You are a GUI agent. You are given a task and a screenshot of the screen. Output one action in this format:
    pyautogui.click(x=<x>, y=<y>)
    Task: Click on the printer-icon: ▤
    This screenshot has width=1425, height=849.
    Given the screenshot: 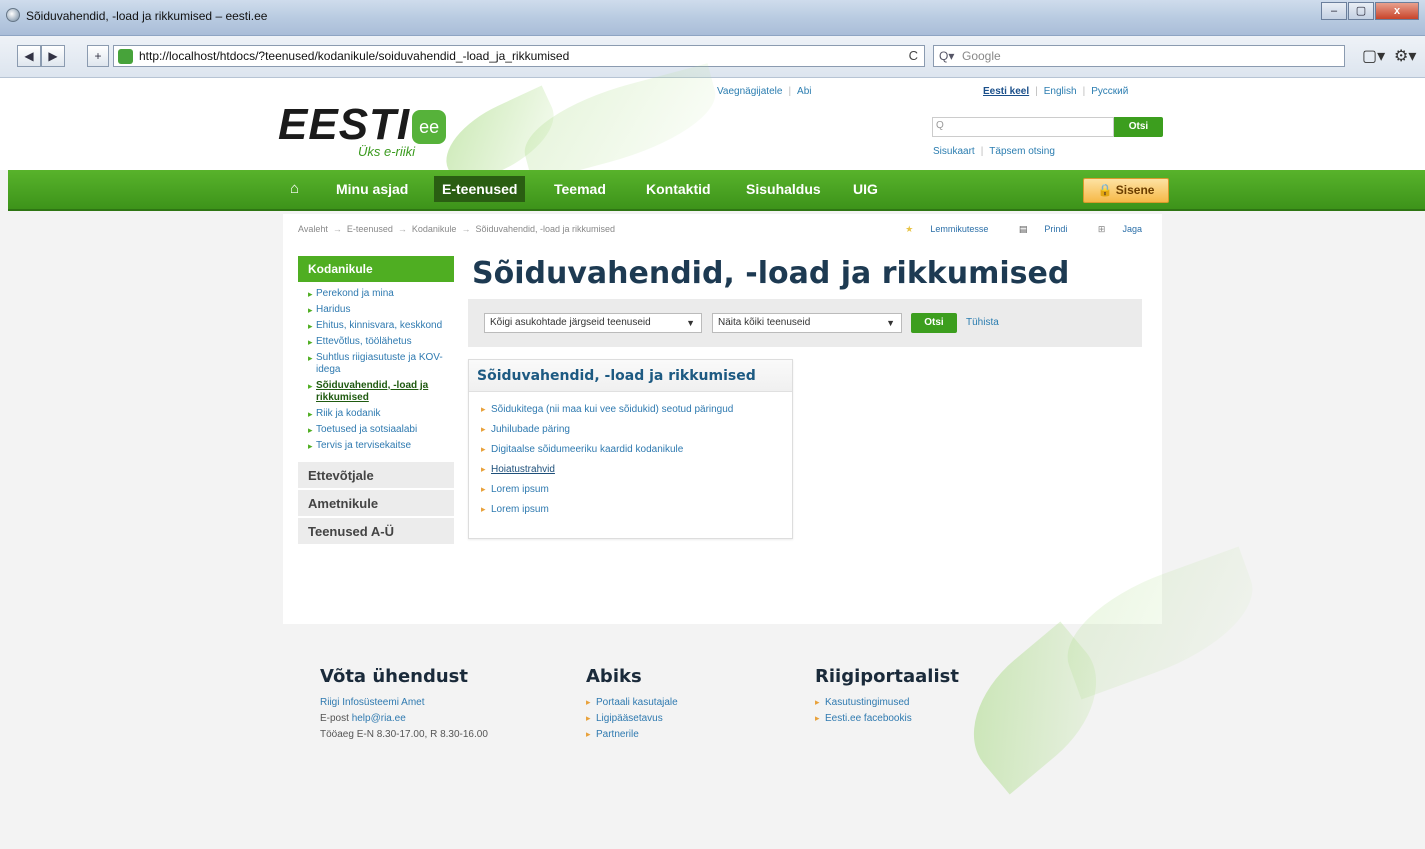 What is the action you would take?
    pyautogui.click(x=1023, y=229)
    